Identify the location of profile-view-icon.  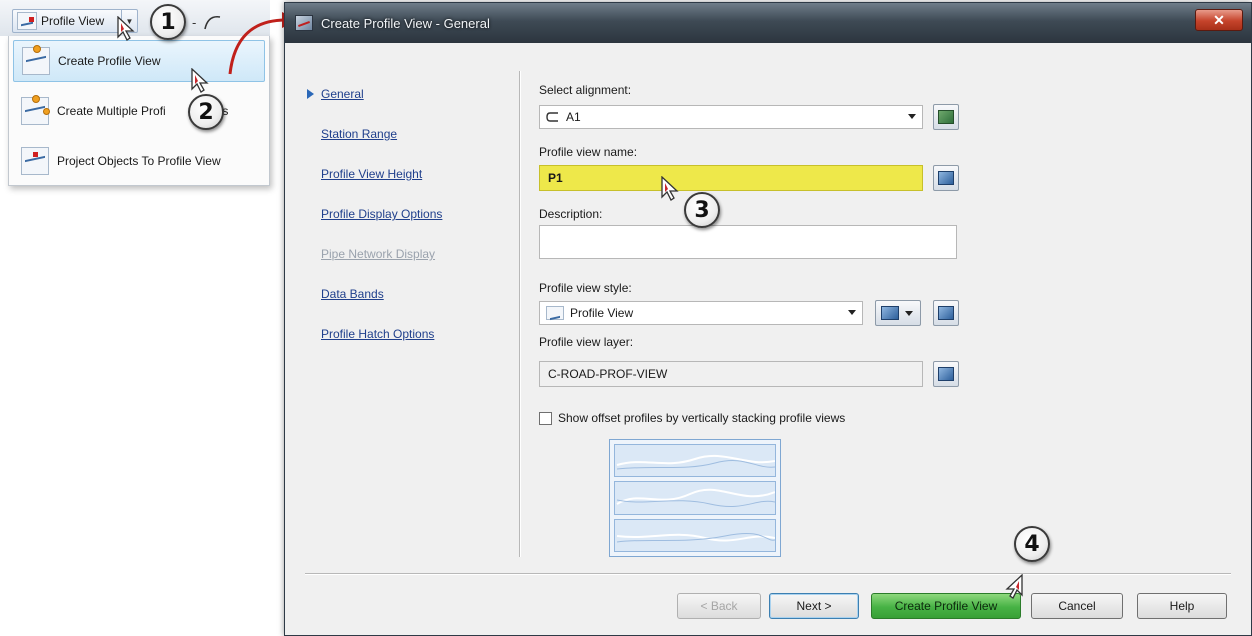
(27, 21).